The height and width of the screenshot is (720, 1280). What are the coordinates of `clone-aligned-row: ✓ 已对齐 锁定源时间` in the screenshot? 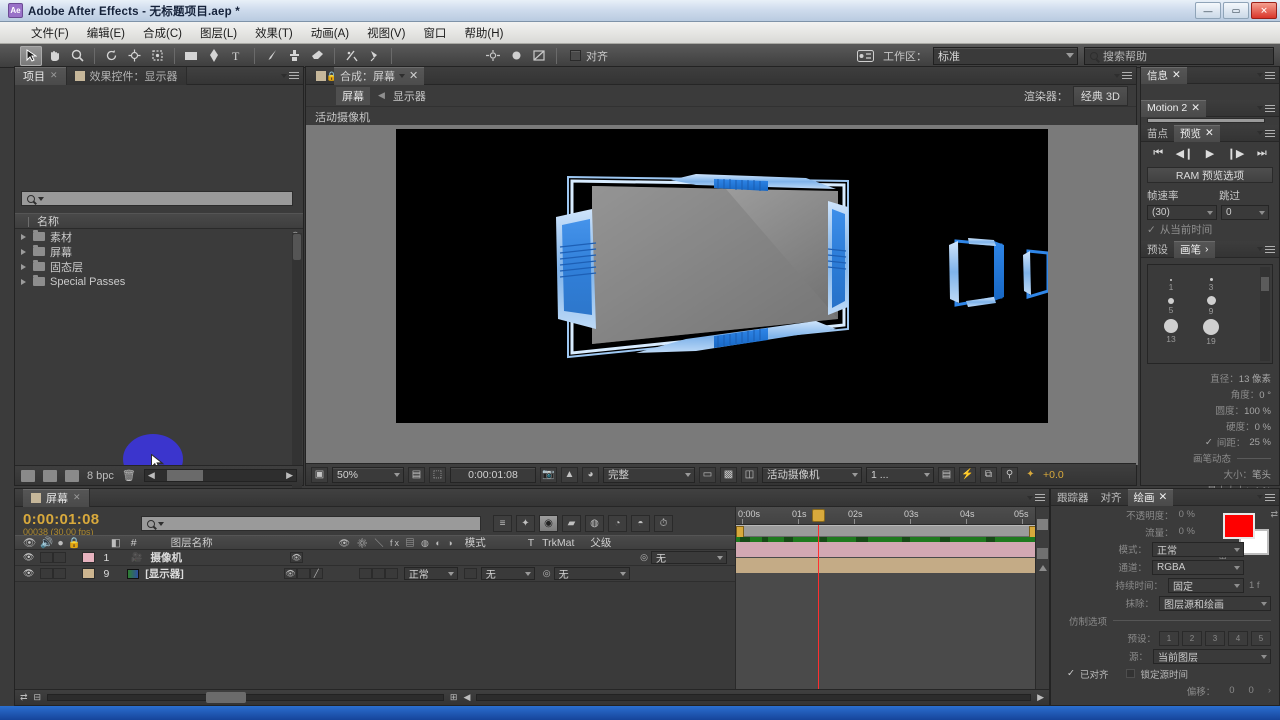 It's located at (1165, 673).